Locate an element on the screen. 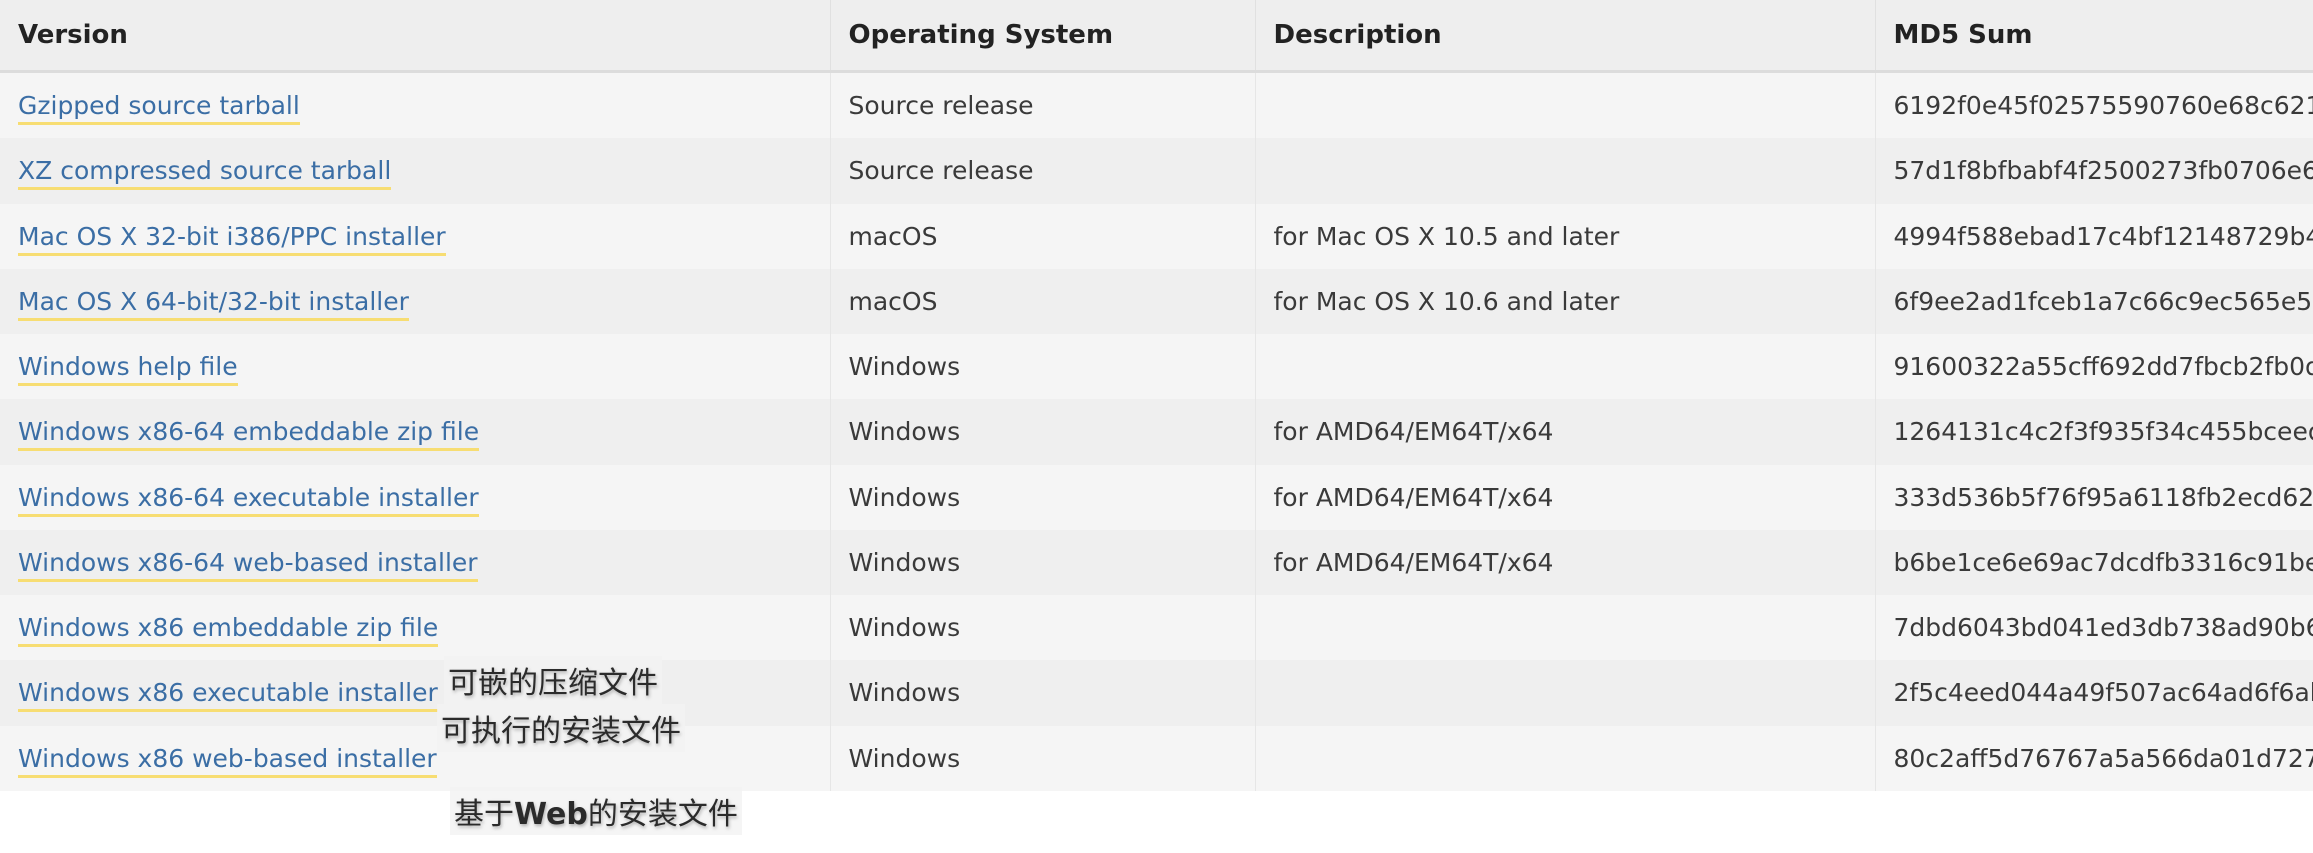 Image resolution: width=2313 pixels, height=853 pixels. download-link: Windows x86-64 web-based installer is located at coordinates (248, 564).